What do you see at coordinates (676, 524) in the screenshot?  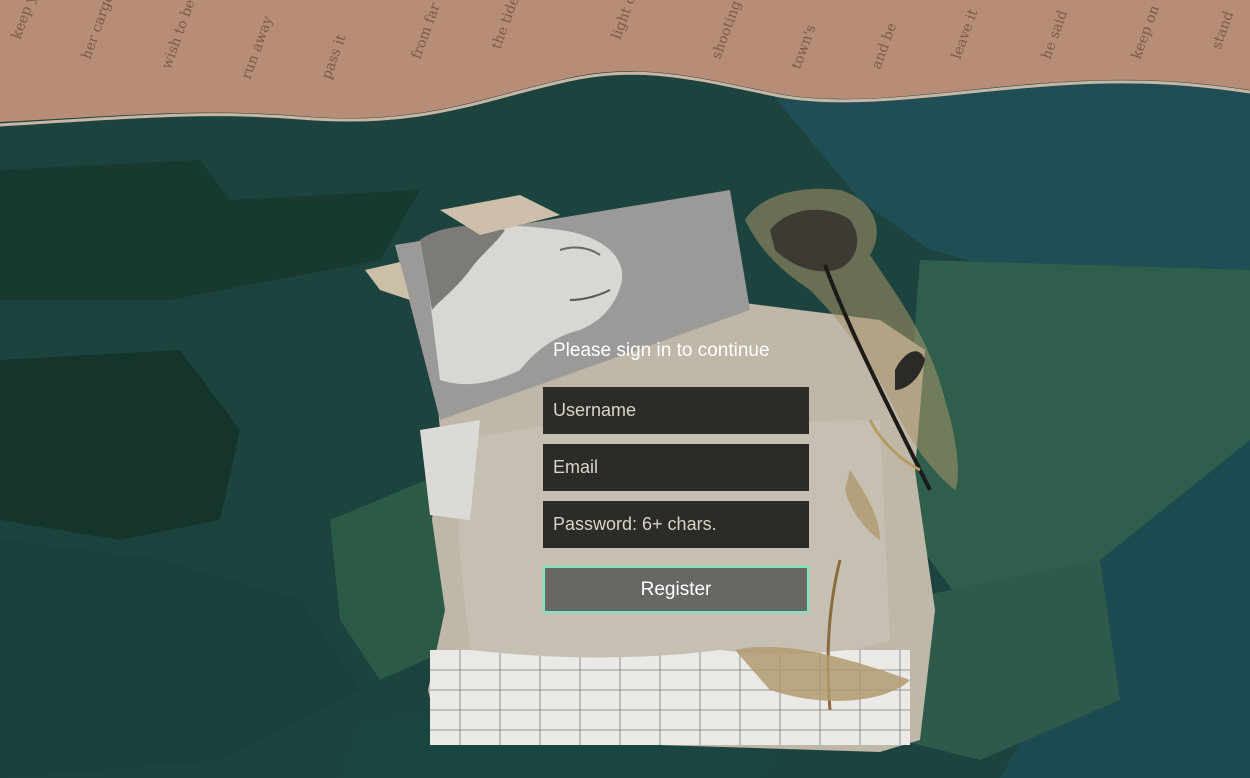 I see `password-field` at bounding box center [676, 524].